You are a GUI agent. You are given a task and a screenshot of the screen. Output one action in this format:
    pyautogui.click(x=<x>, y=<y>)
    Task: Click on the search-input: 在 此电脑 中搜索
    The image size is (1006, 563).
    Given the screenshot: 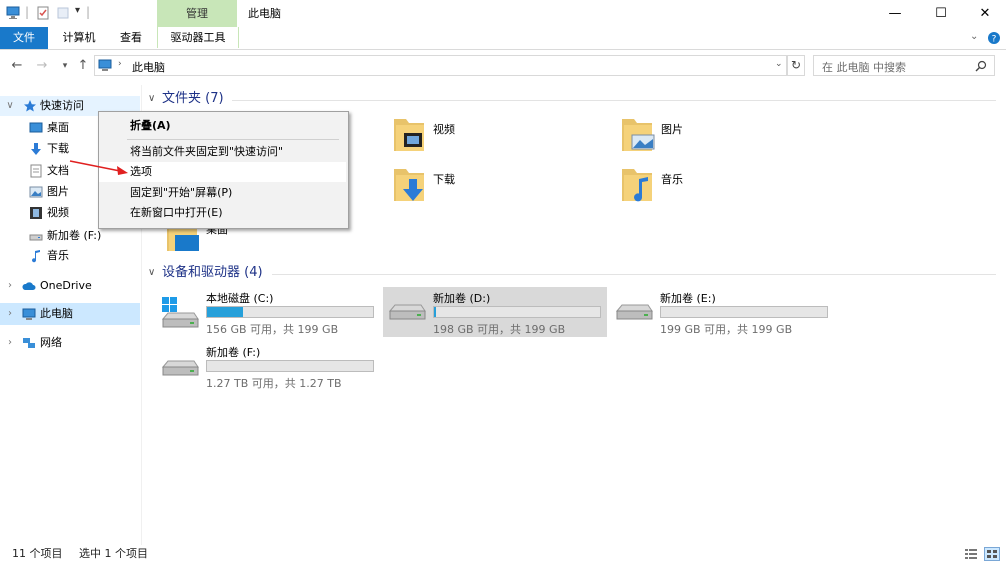 What is the action you would take?
    pyautogui.click(x=904, y=65)
    